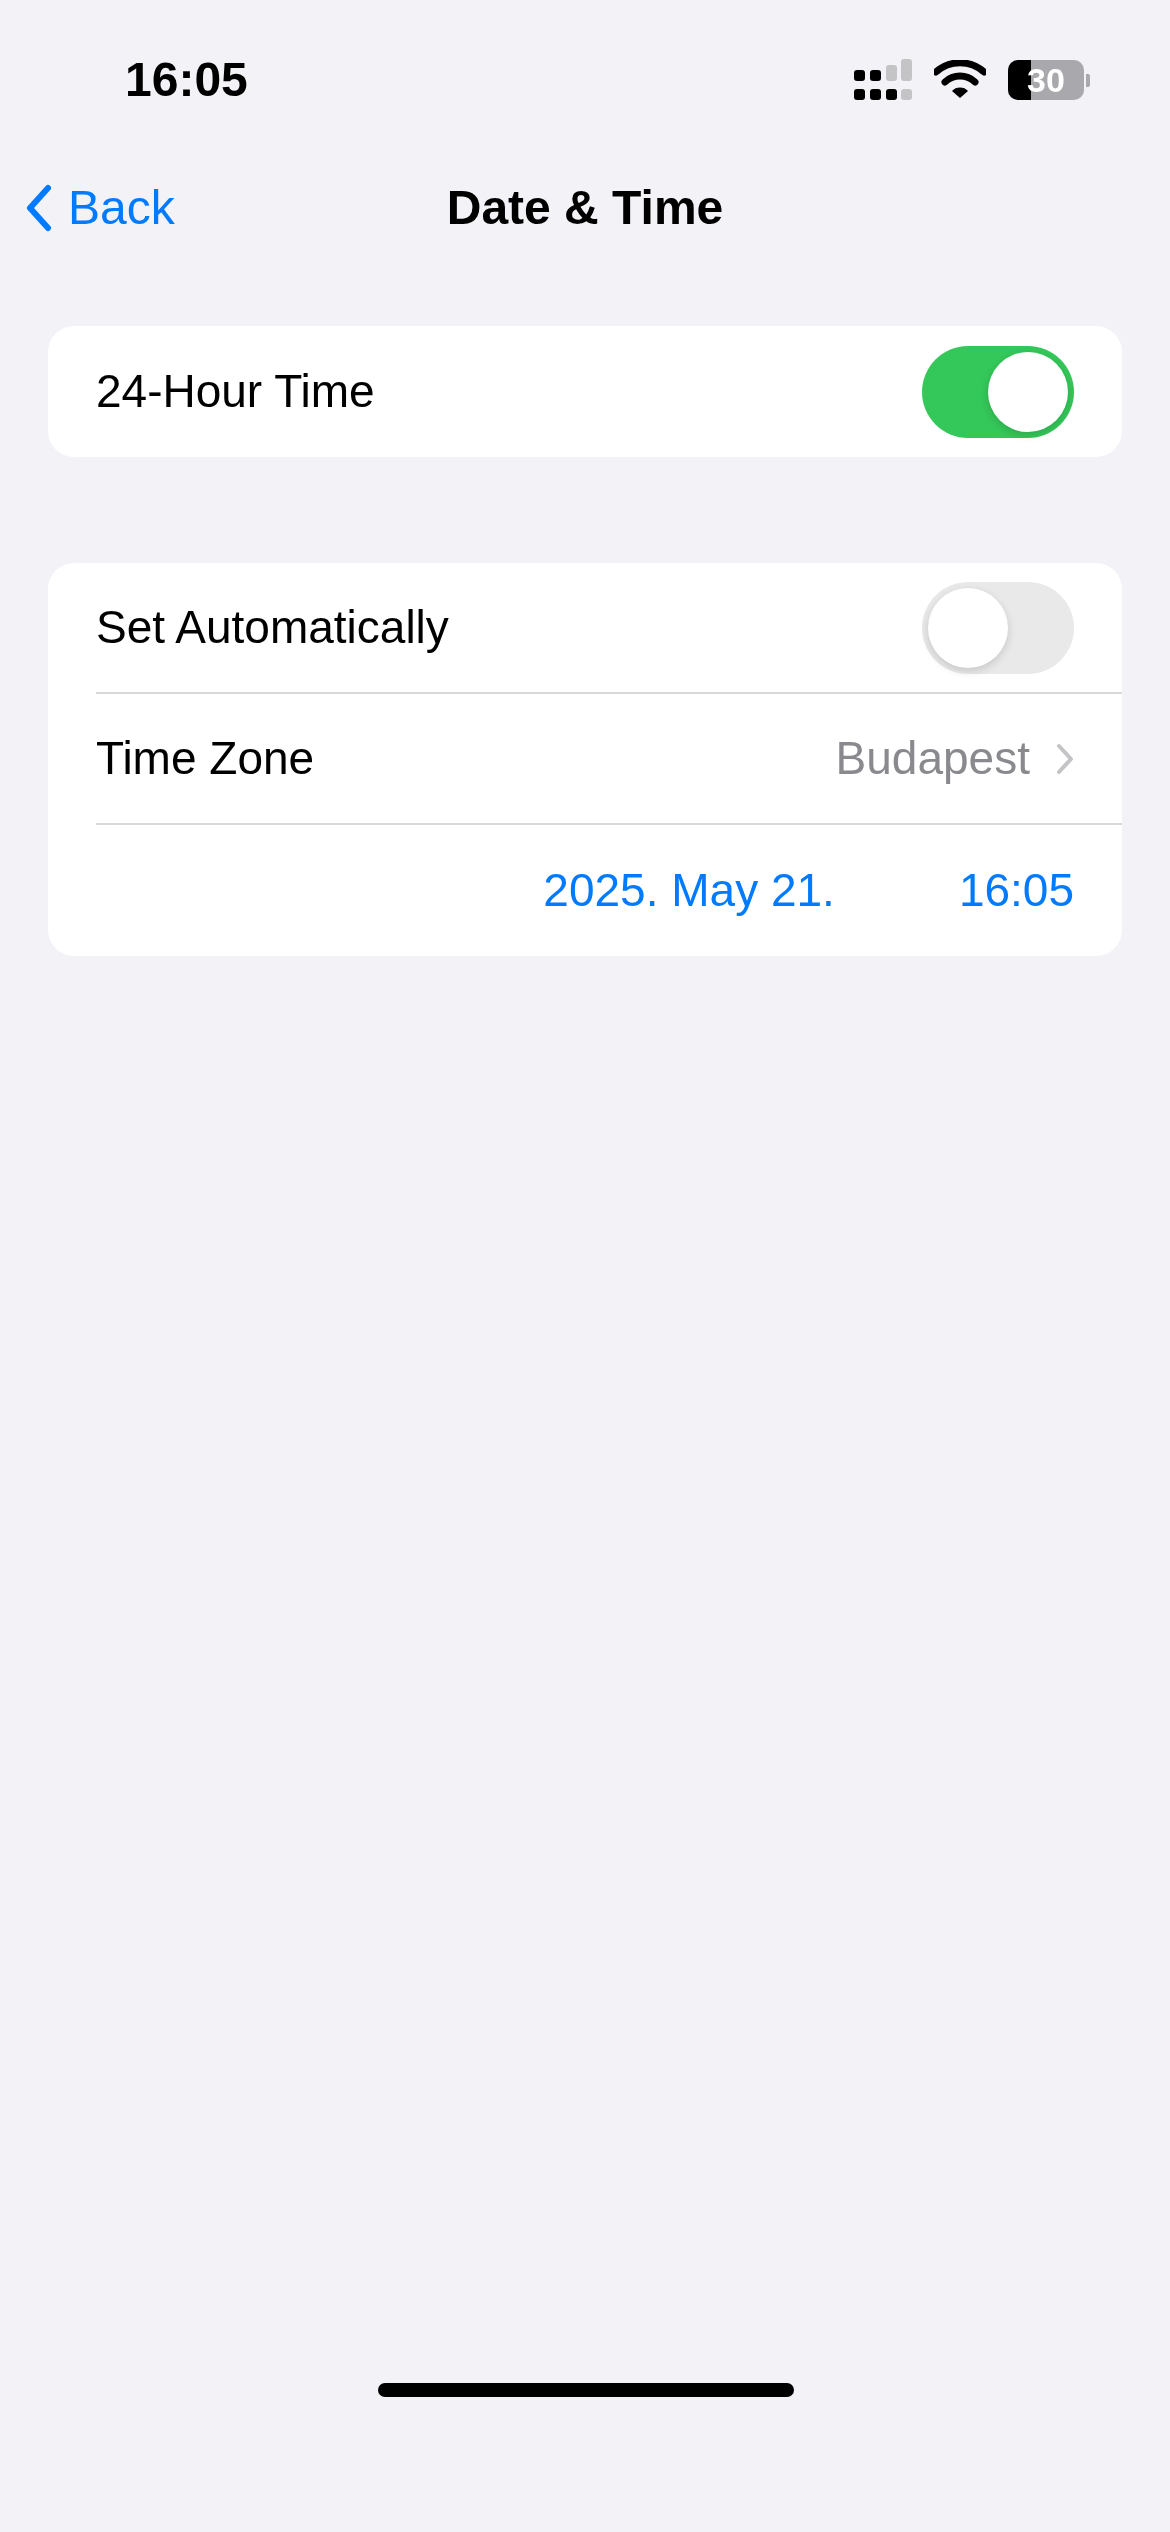  I want to click on date-value: 2025. May 21., so click(689, 890).